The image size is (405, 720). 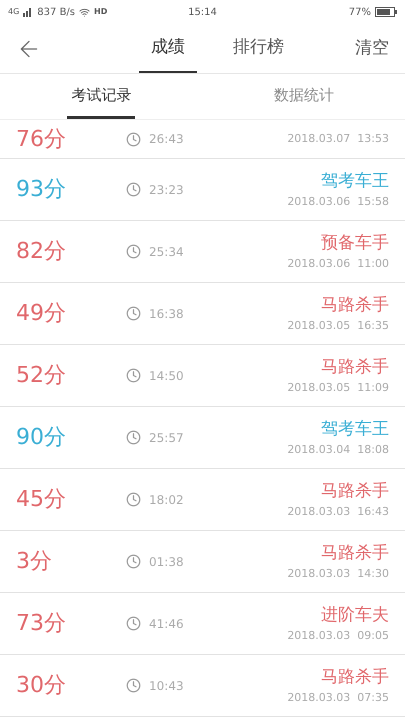 I want to click on record-row: 93分 23:23 驾考车王 2018.03.06 15:58, so click(x=202, y=190).